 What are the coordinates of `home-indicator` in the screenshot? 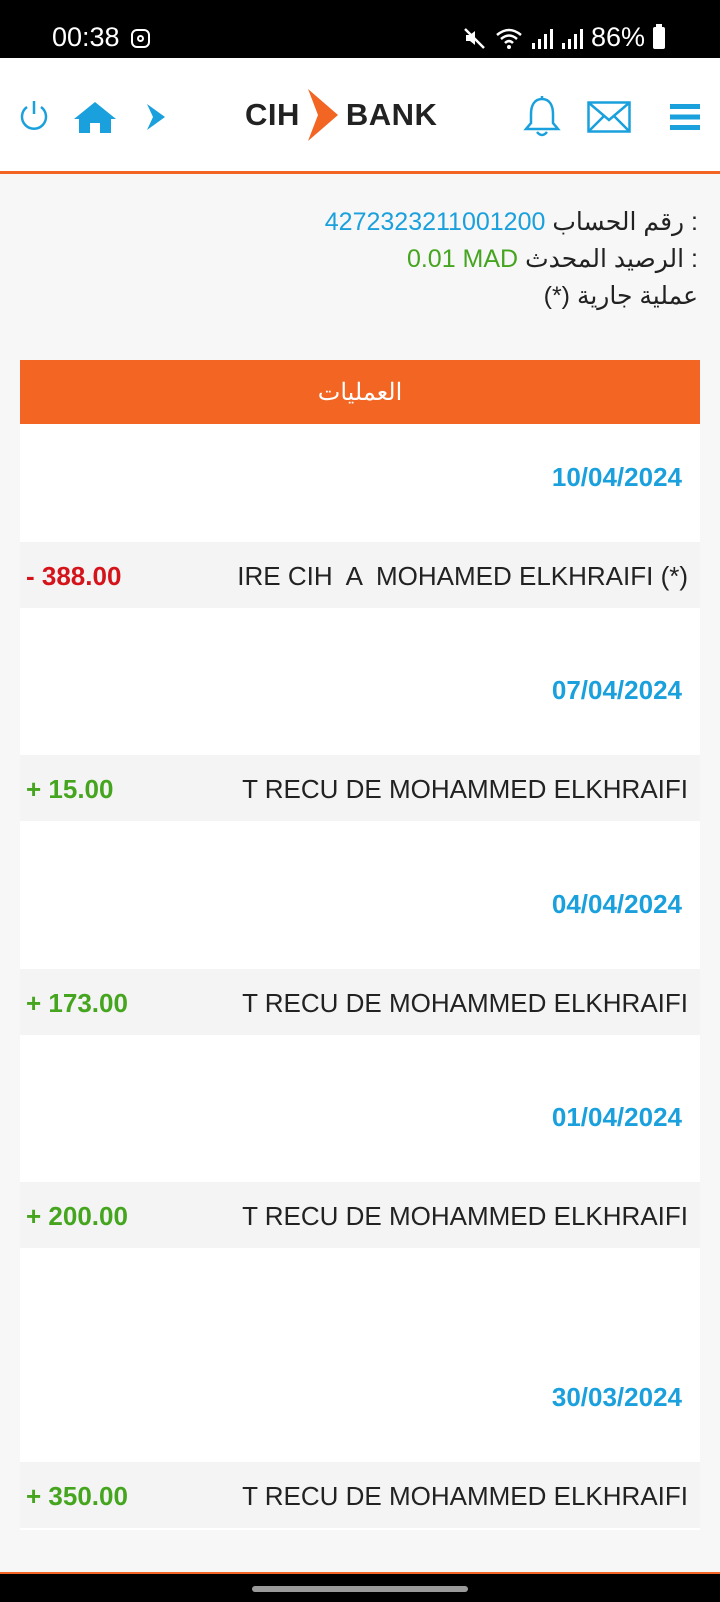 It's located at (360, 1589).